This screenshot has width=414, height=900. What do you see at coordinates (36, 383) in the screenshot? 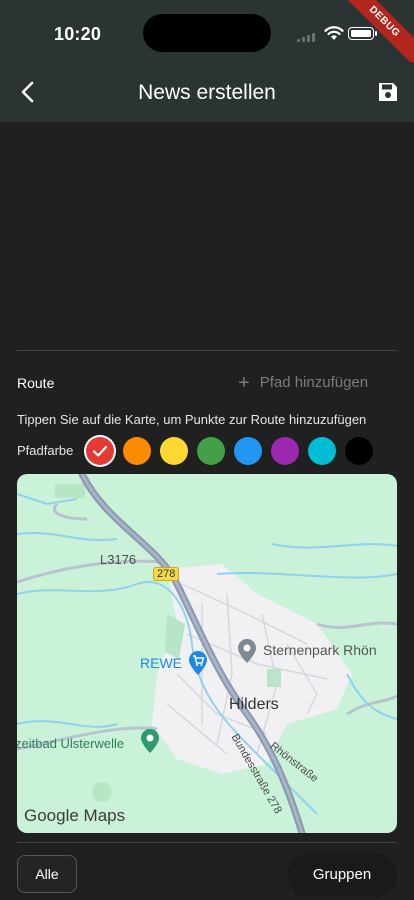
I see `route-label: Route` at bounding box center [36, 383].